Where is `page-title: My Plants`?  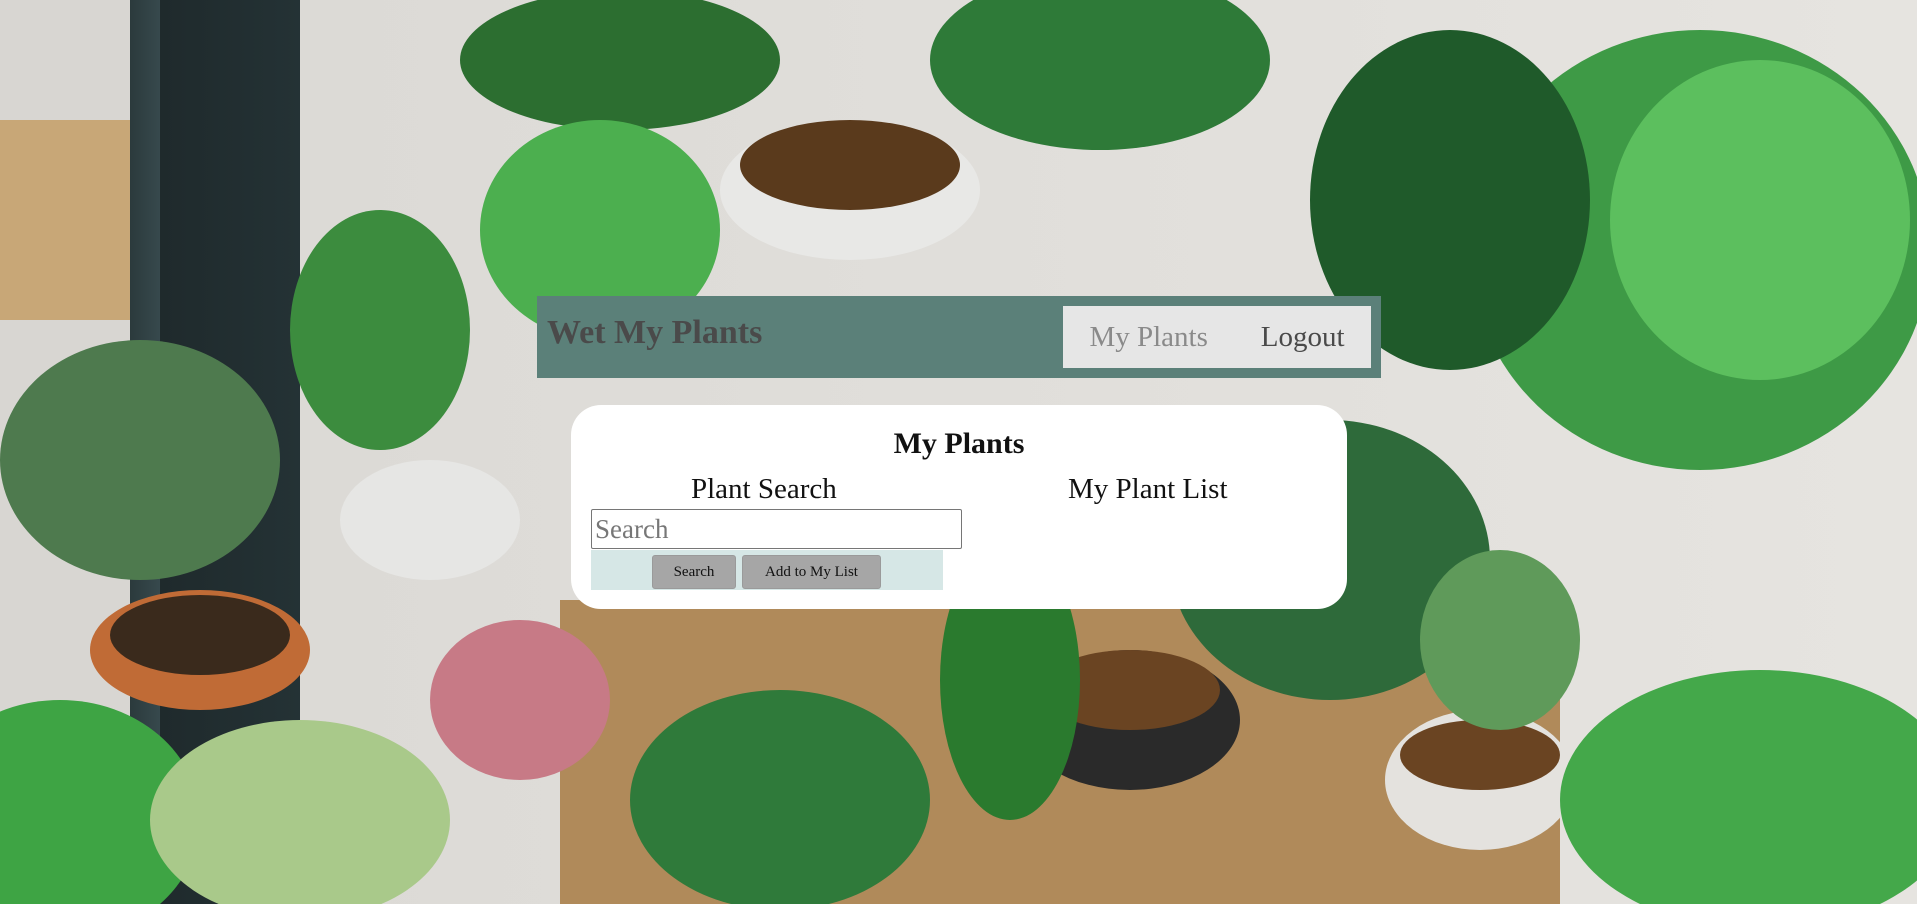
page-title: My Plants is located at coordinates (959, 443).